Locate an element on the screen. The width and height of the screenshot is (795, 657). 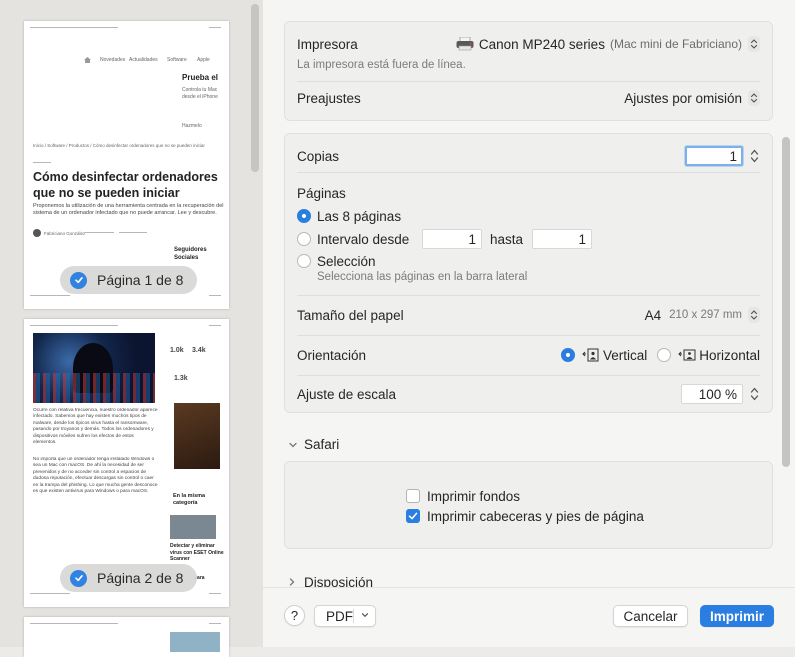
page-2-label: Página 2 de 8 is located at coordinates (140, 578).